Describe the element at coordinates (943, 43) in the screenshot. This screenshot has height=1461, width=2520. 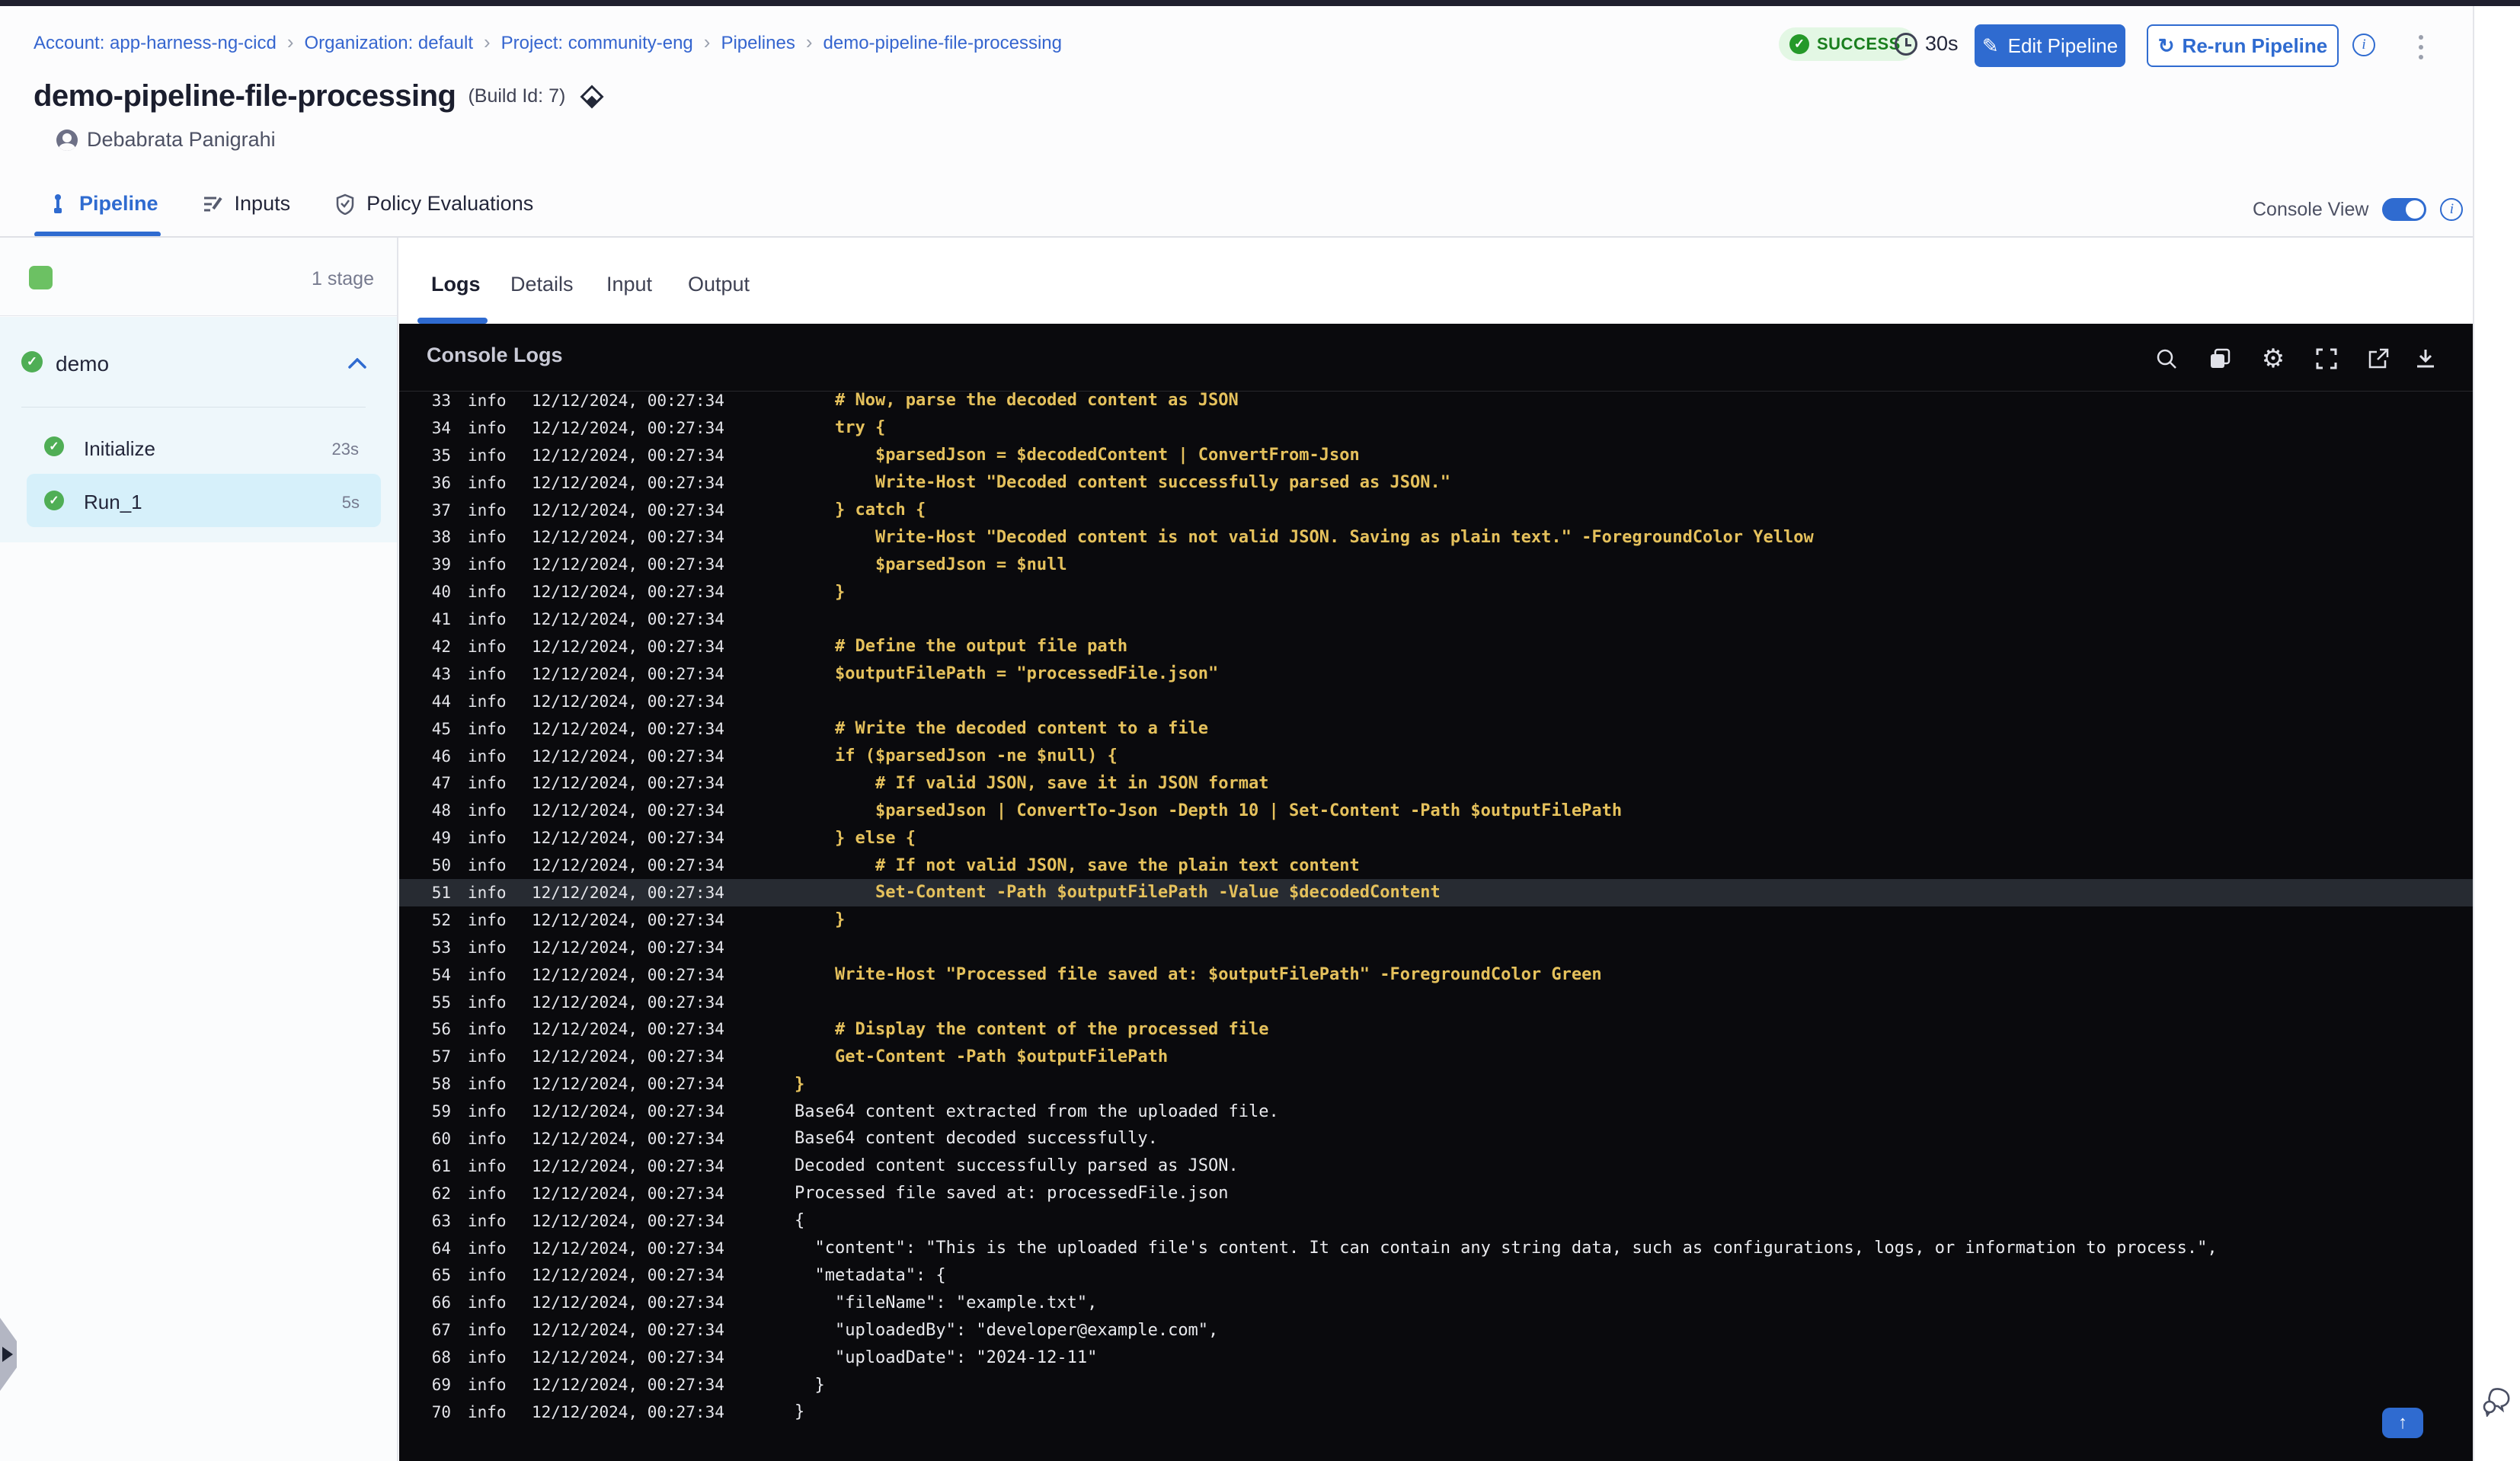
I see `breadcrumb-pipeline-name: demo-pipeline-file-processing` at that location.